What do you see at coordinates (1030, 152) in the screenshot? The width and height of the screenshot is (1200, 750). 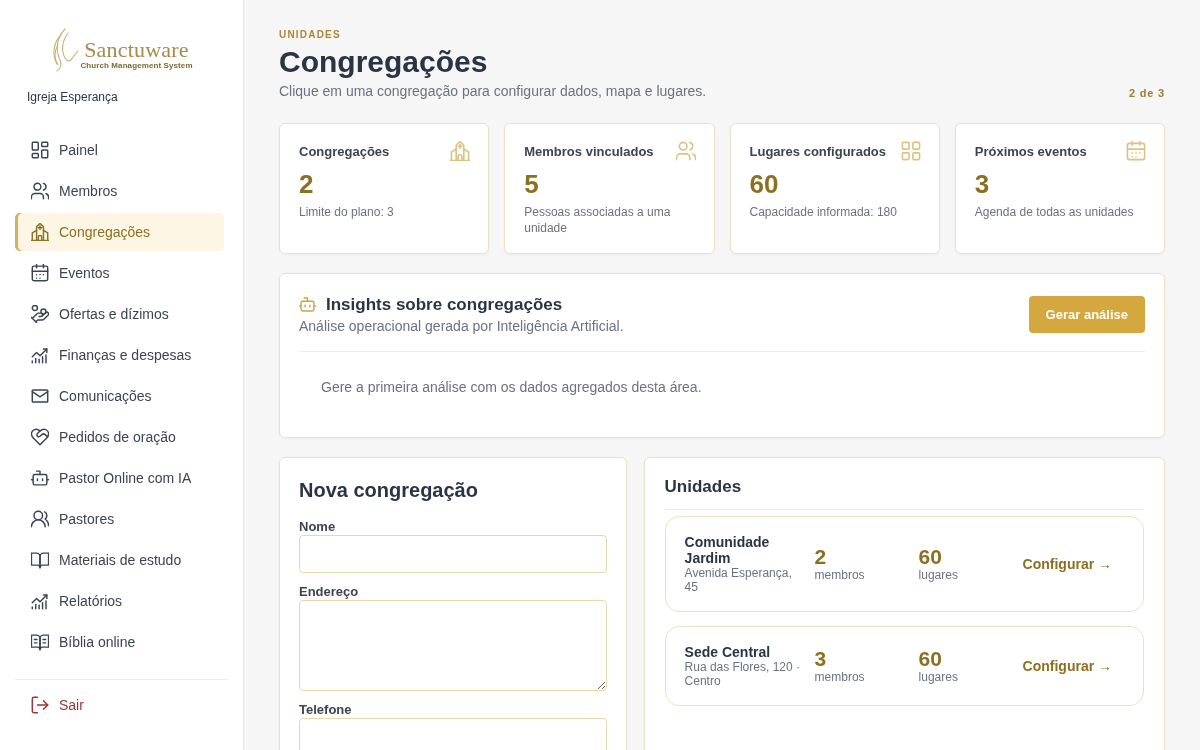 I see `stat-label: Próximos eventos` at bounding box center [1030, 152].